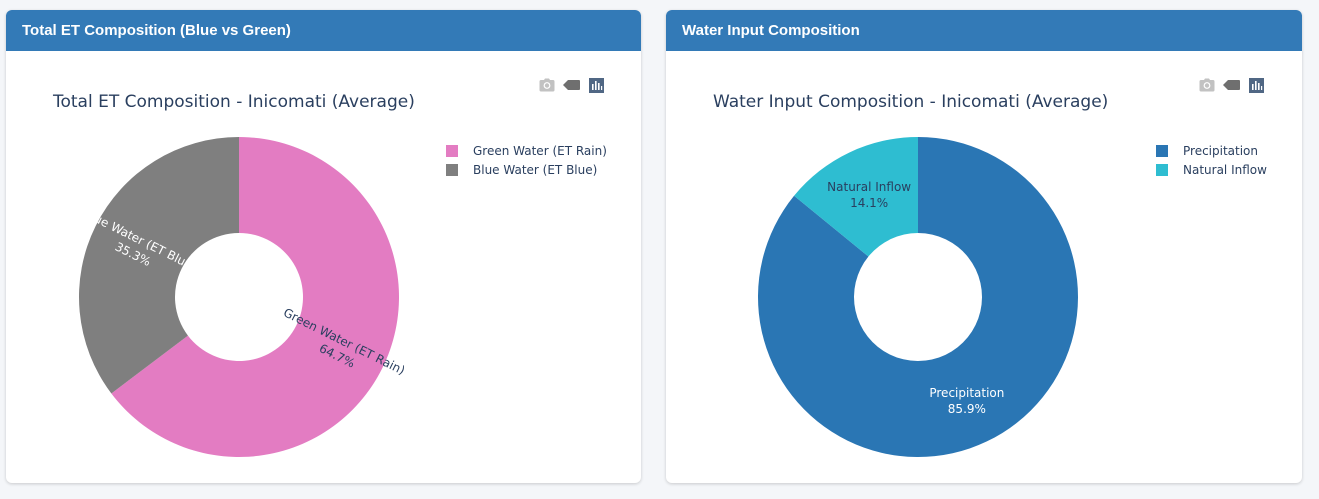  I want to click on legend-item-precipitation: Precipitation, so click(1207, 151).